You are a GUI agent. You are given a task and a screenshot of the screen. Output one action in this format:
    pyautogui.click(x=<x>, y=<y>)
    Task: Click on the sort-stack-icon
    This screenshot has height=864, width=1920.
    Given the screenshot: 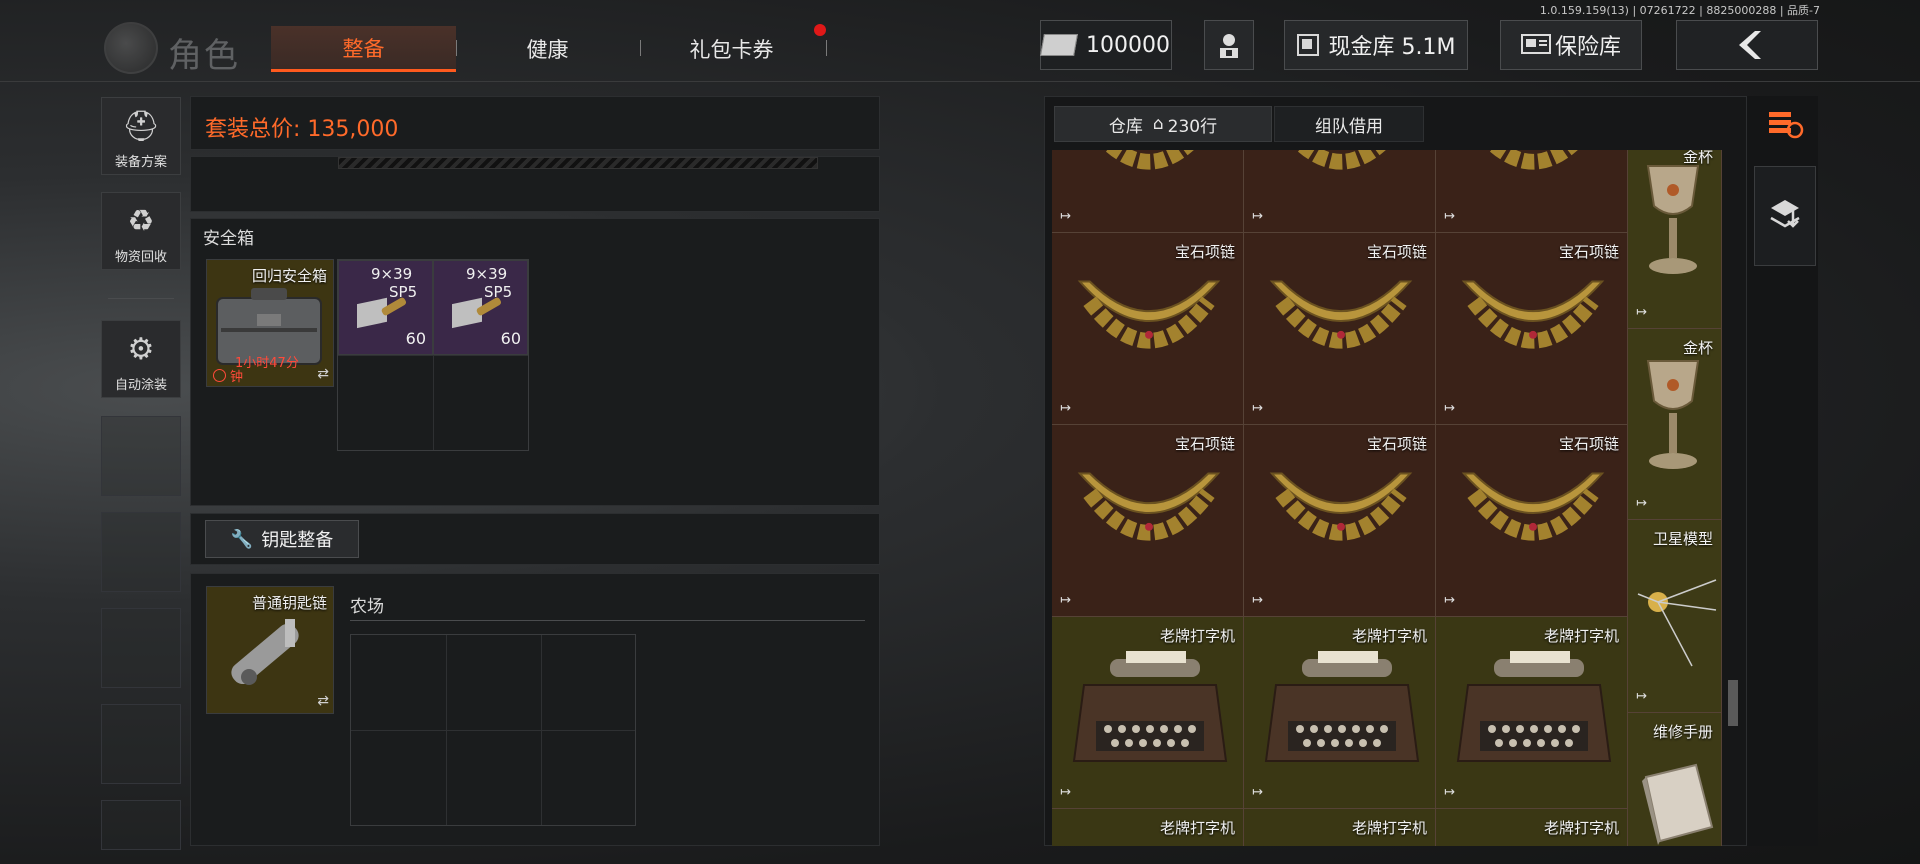 What is the action you would take?
    pyautogui.click(x=1786, y=125)
    